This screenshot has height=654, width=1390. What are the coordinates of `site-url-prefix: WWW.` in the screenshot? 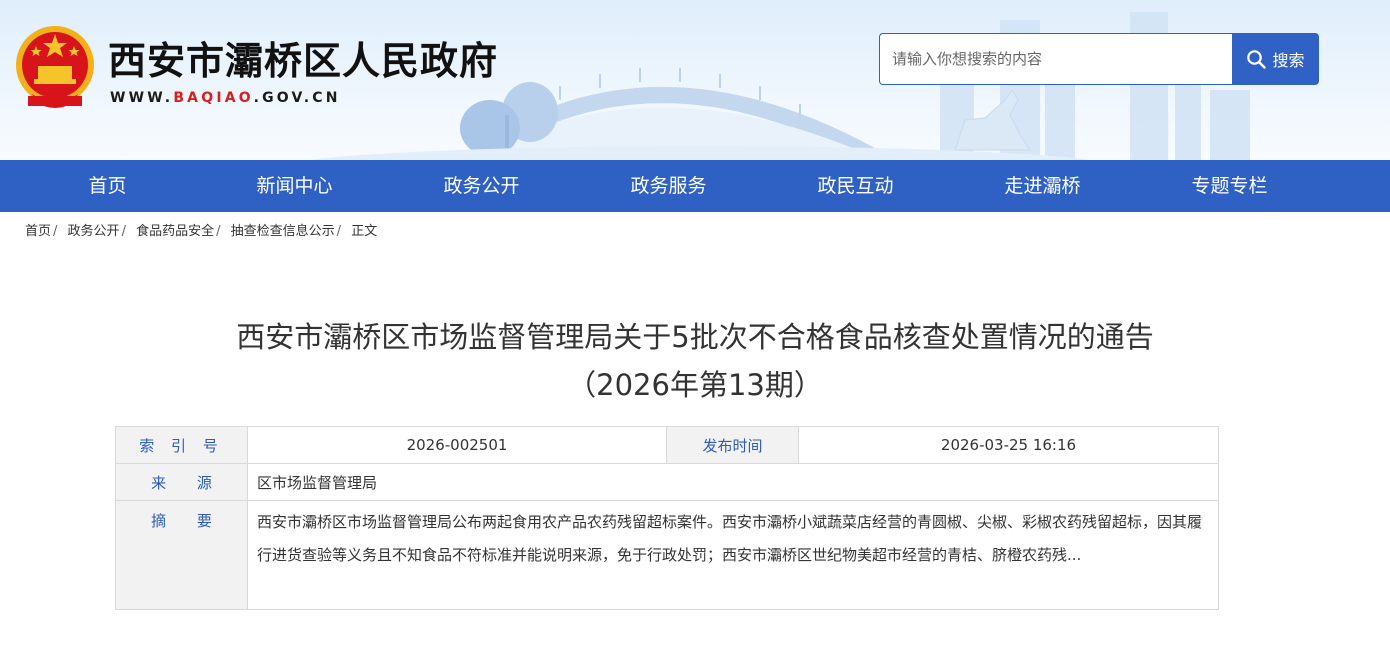 It's located at (142, 98).